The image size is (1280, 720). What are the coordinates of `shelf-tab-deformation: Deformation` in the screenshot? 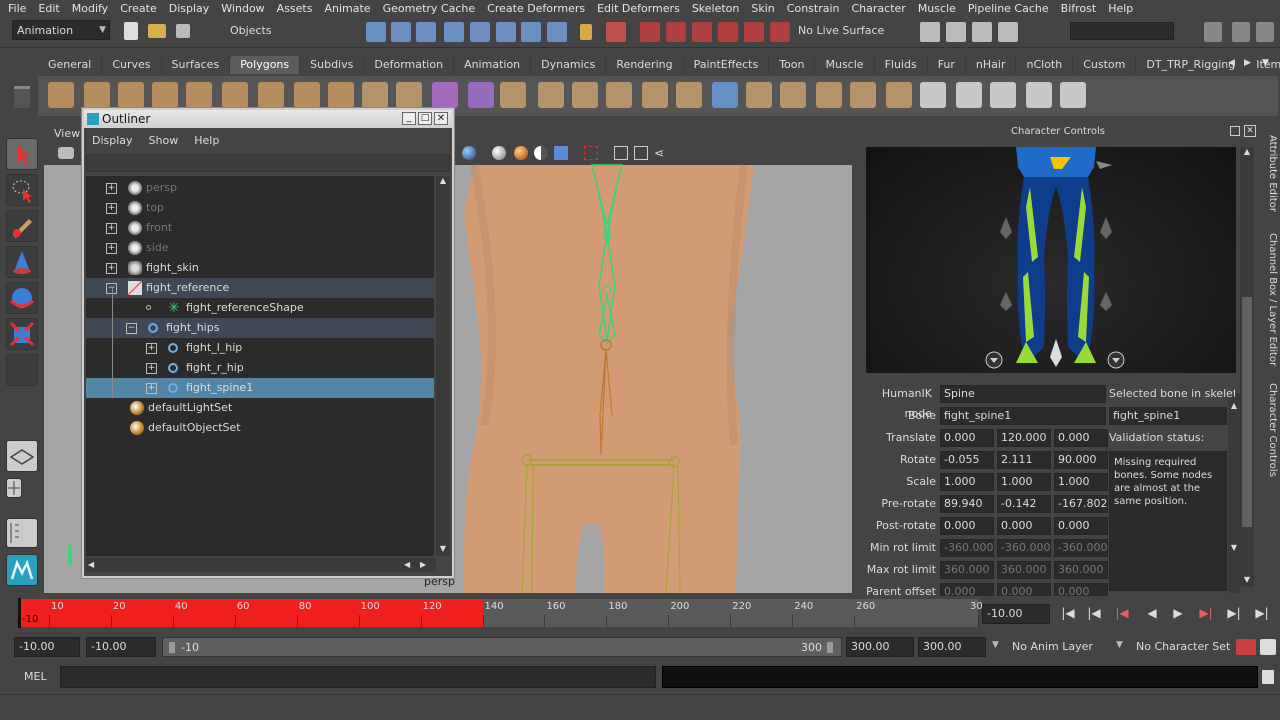 It's located at (409, 65).